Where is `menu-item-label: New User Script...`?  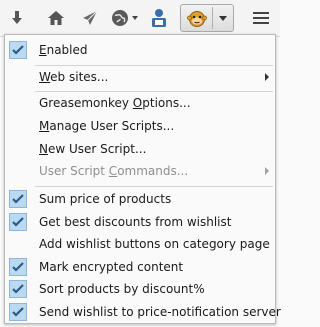 menu-item-label: New User Script... is located at coordinates (93, 149).